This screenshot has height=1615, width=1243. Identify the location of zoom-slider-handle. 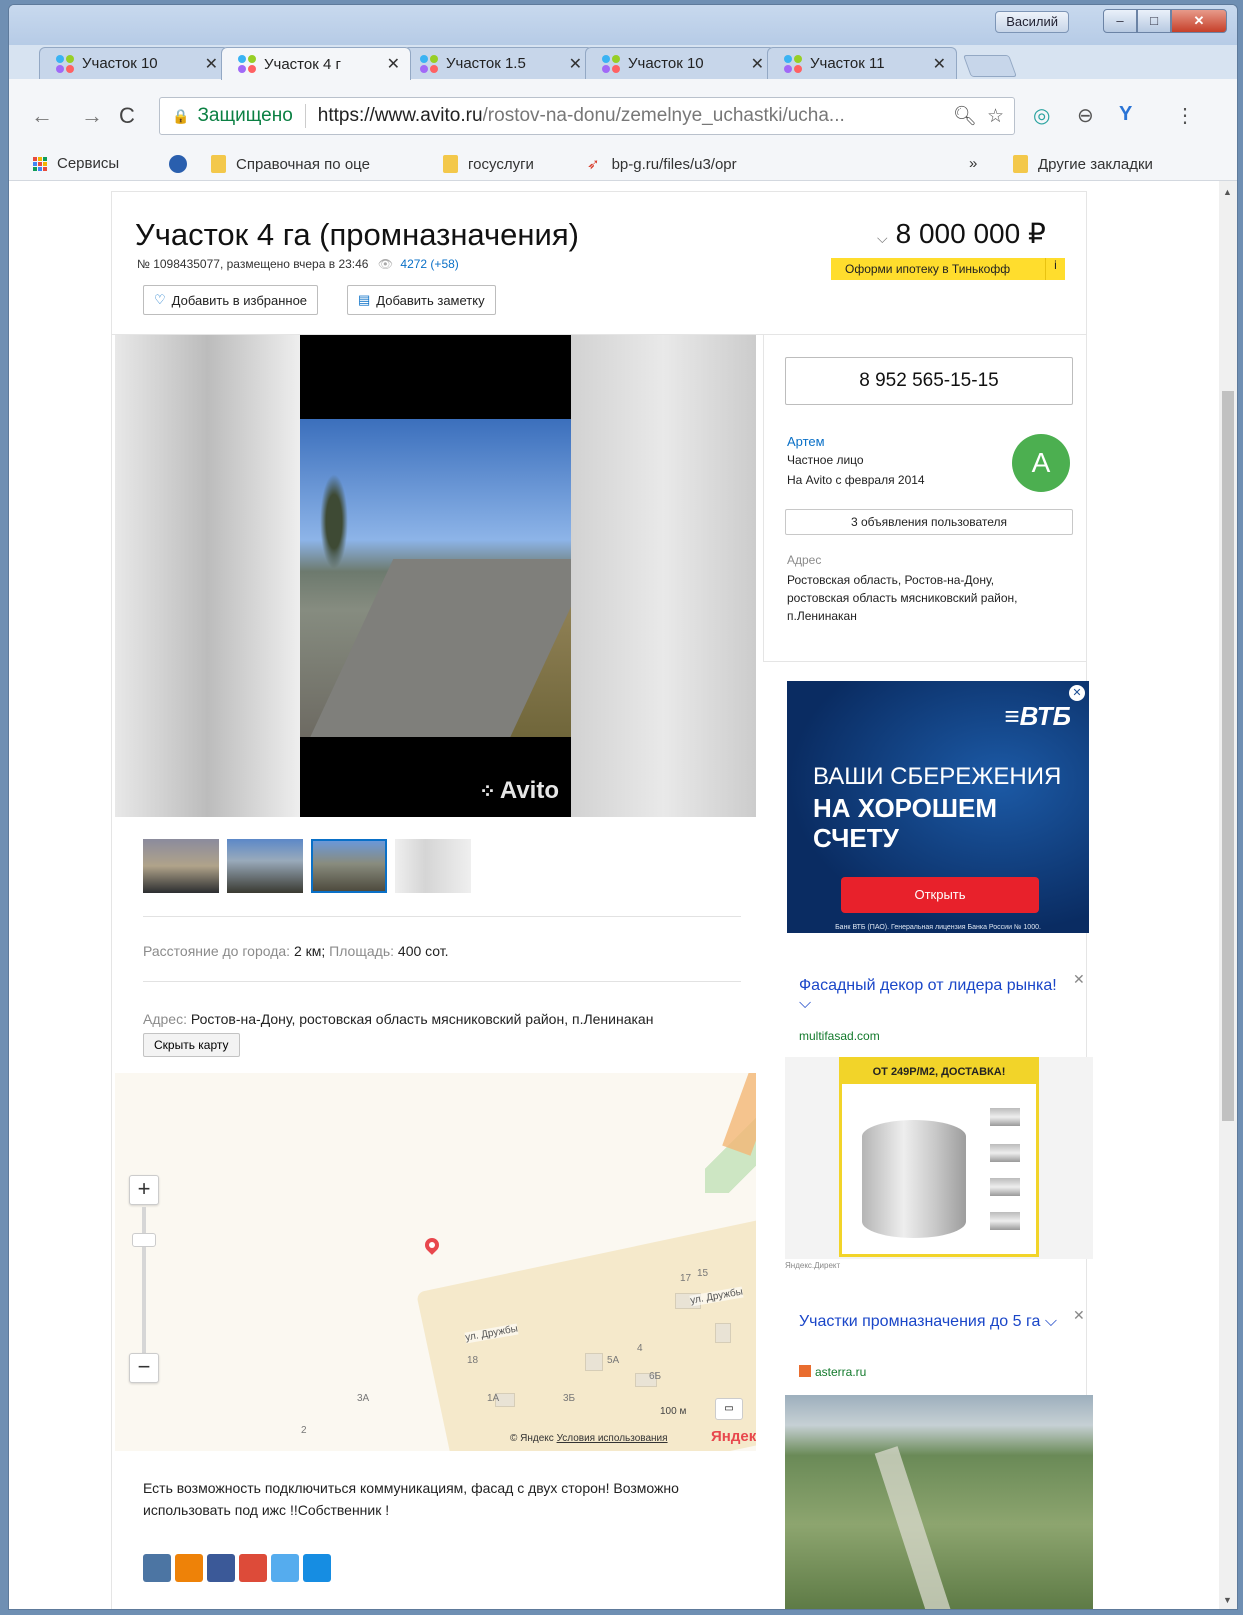
(144, 1240).